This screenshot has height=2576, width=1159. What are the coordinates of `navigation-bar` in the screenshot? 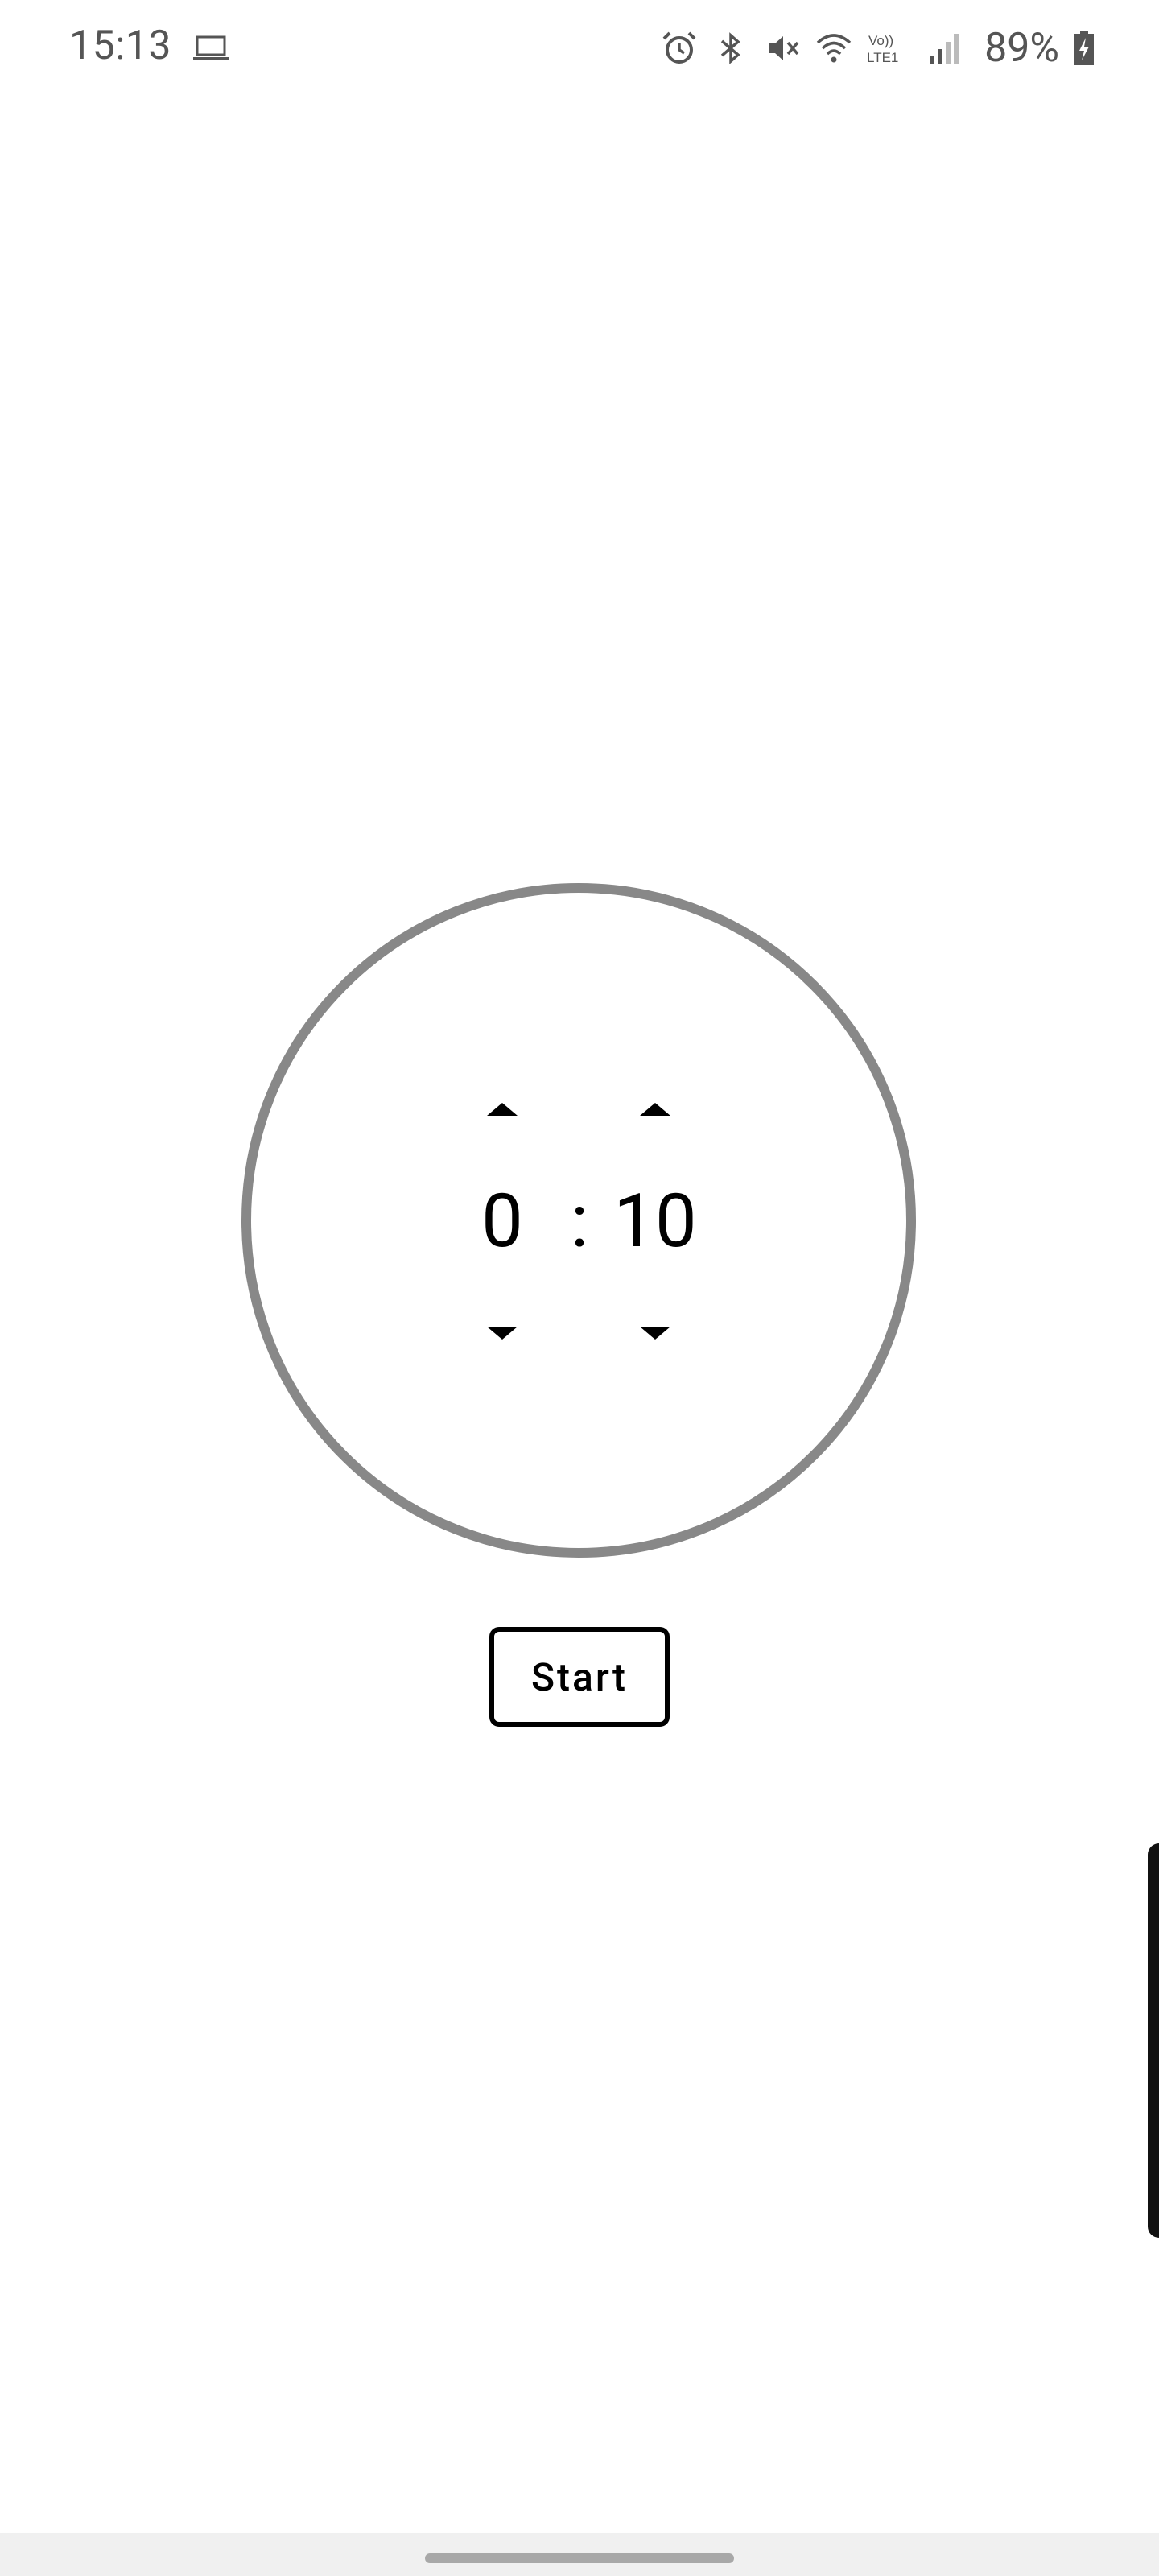 It's located at (579, 2554).